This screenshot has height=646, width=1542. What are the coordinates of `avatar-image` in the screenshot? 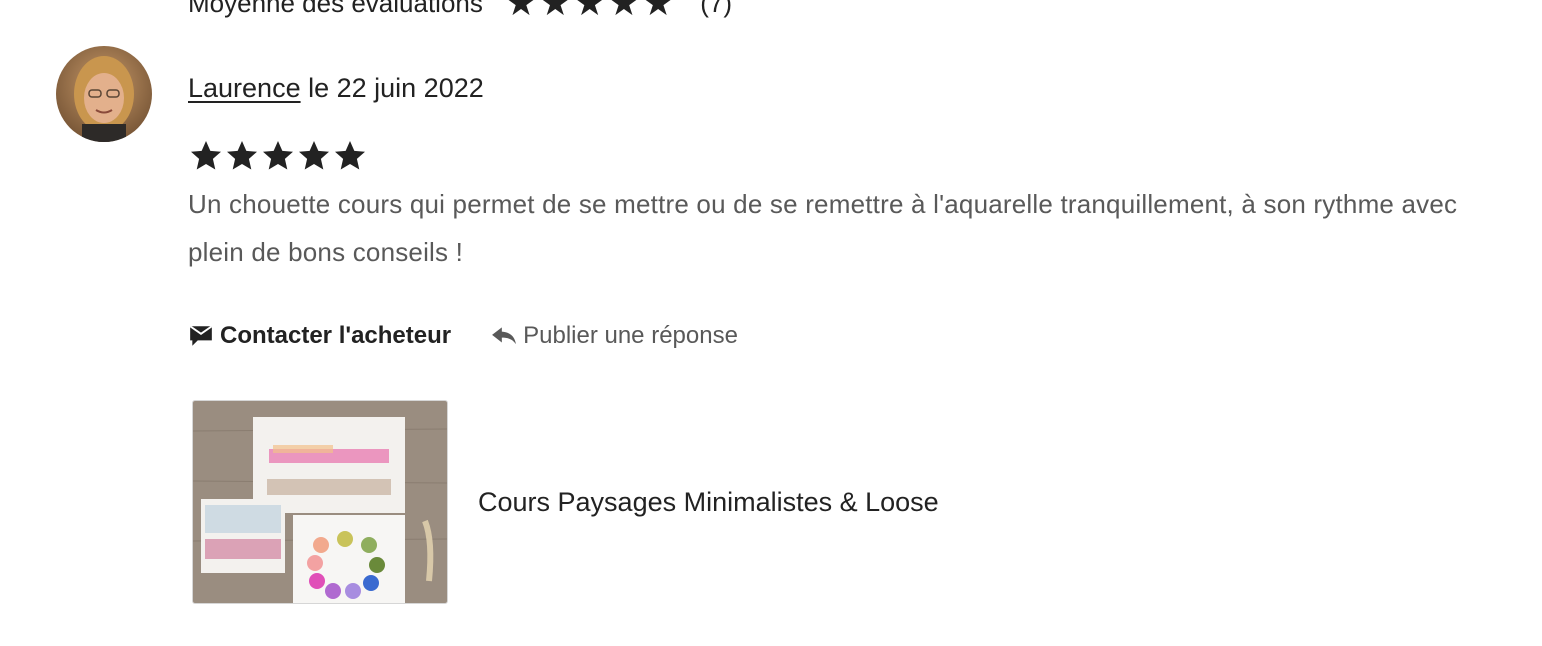 It's located at (104, 94).